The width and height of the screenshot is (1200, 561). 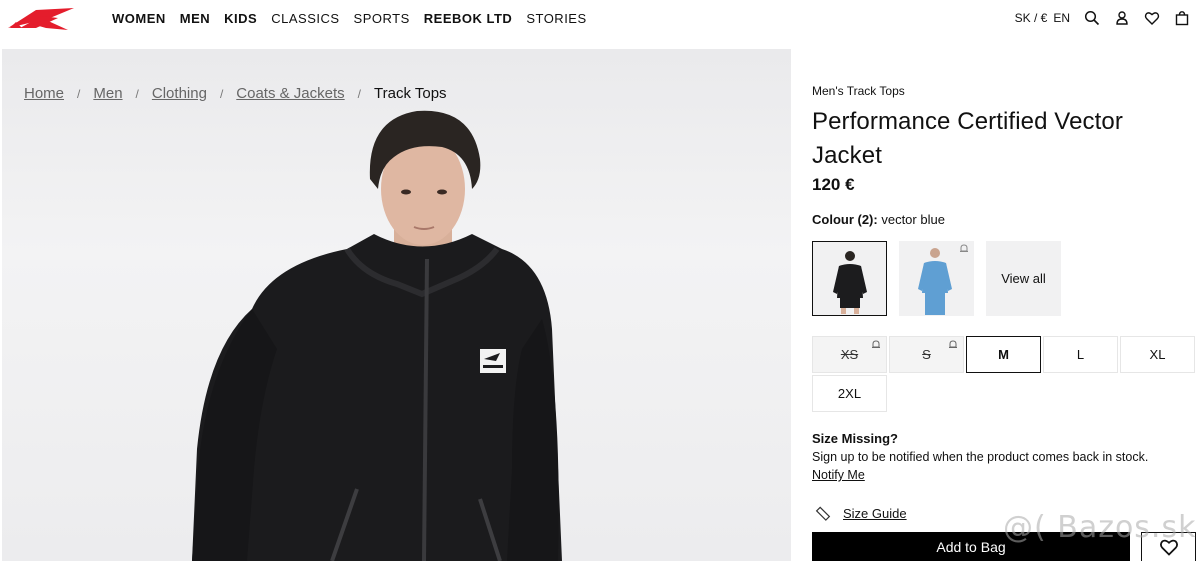 What do you see at coordinates (1004, 374) in the screenshot?
I see `size-selector: XS S M L XL 2XL` at bounding box center [1004, 374].